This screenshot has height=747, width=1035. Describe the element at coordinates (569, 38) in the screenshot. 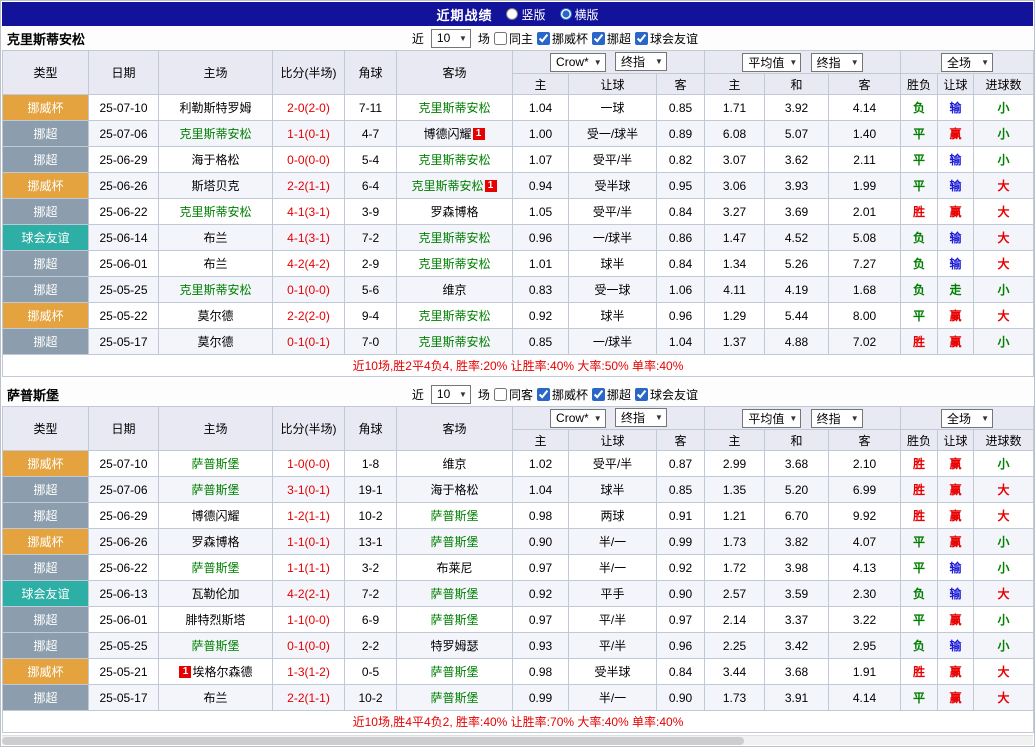

I see `league-cup-label: 挪威杯` at that location.